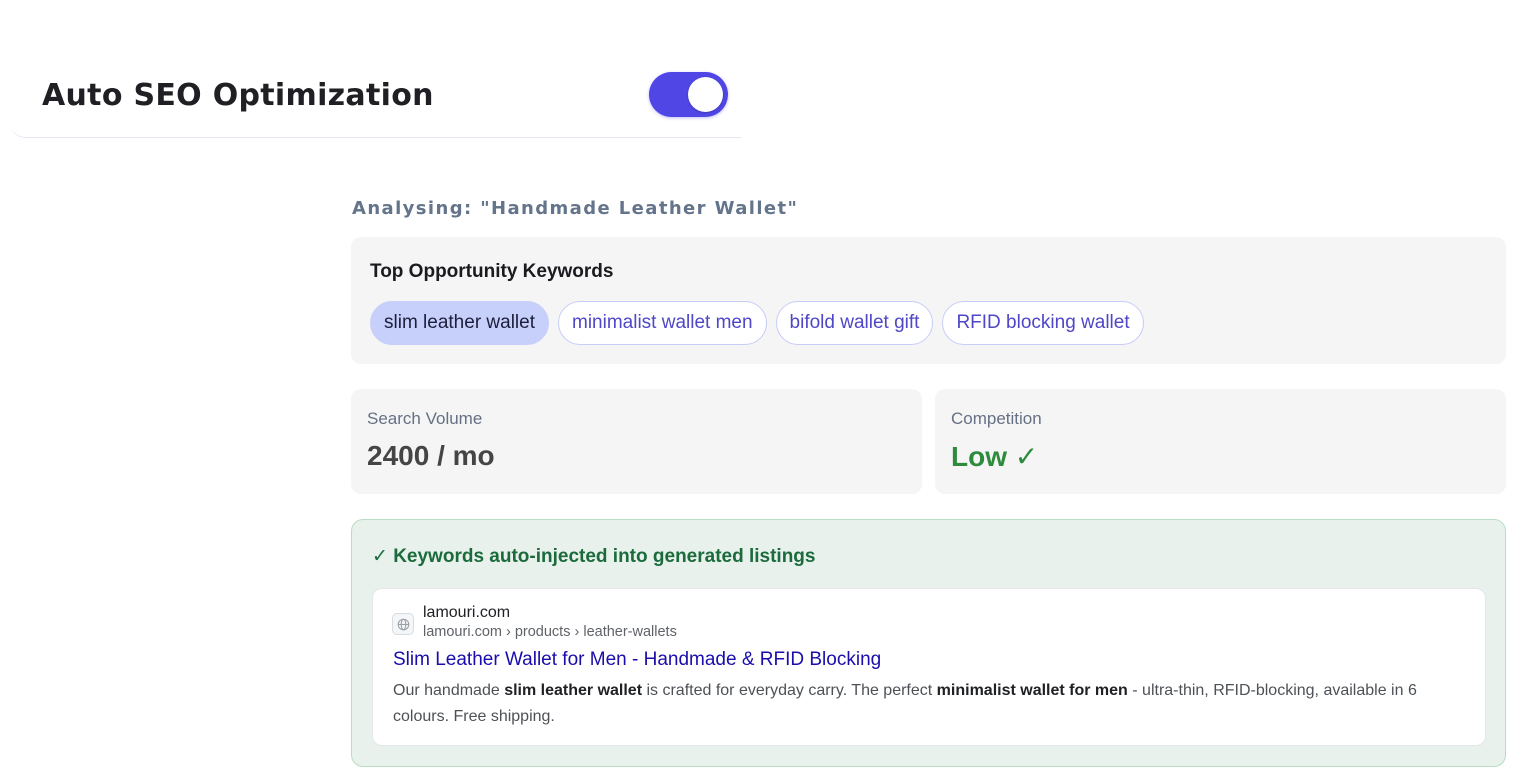  What do you see at coordinates (550, 632) in the screenshot?
I see `result-breadcrumb: lamouri.com › products › leather-wallets` at bounding box center [550, 632].